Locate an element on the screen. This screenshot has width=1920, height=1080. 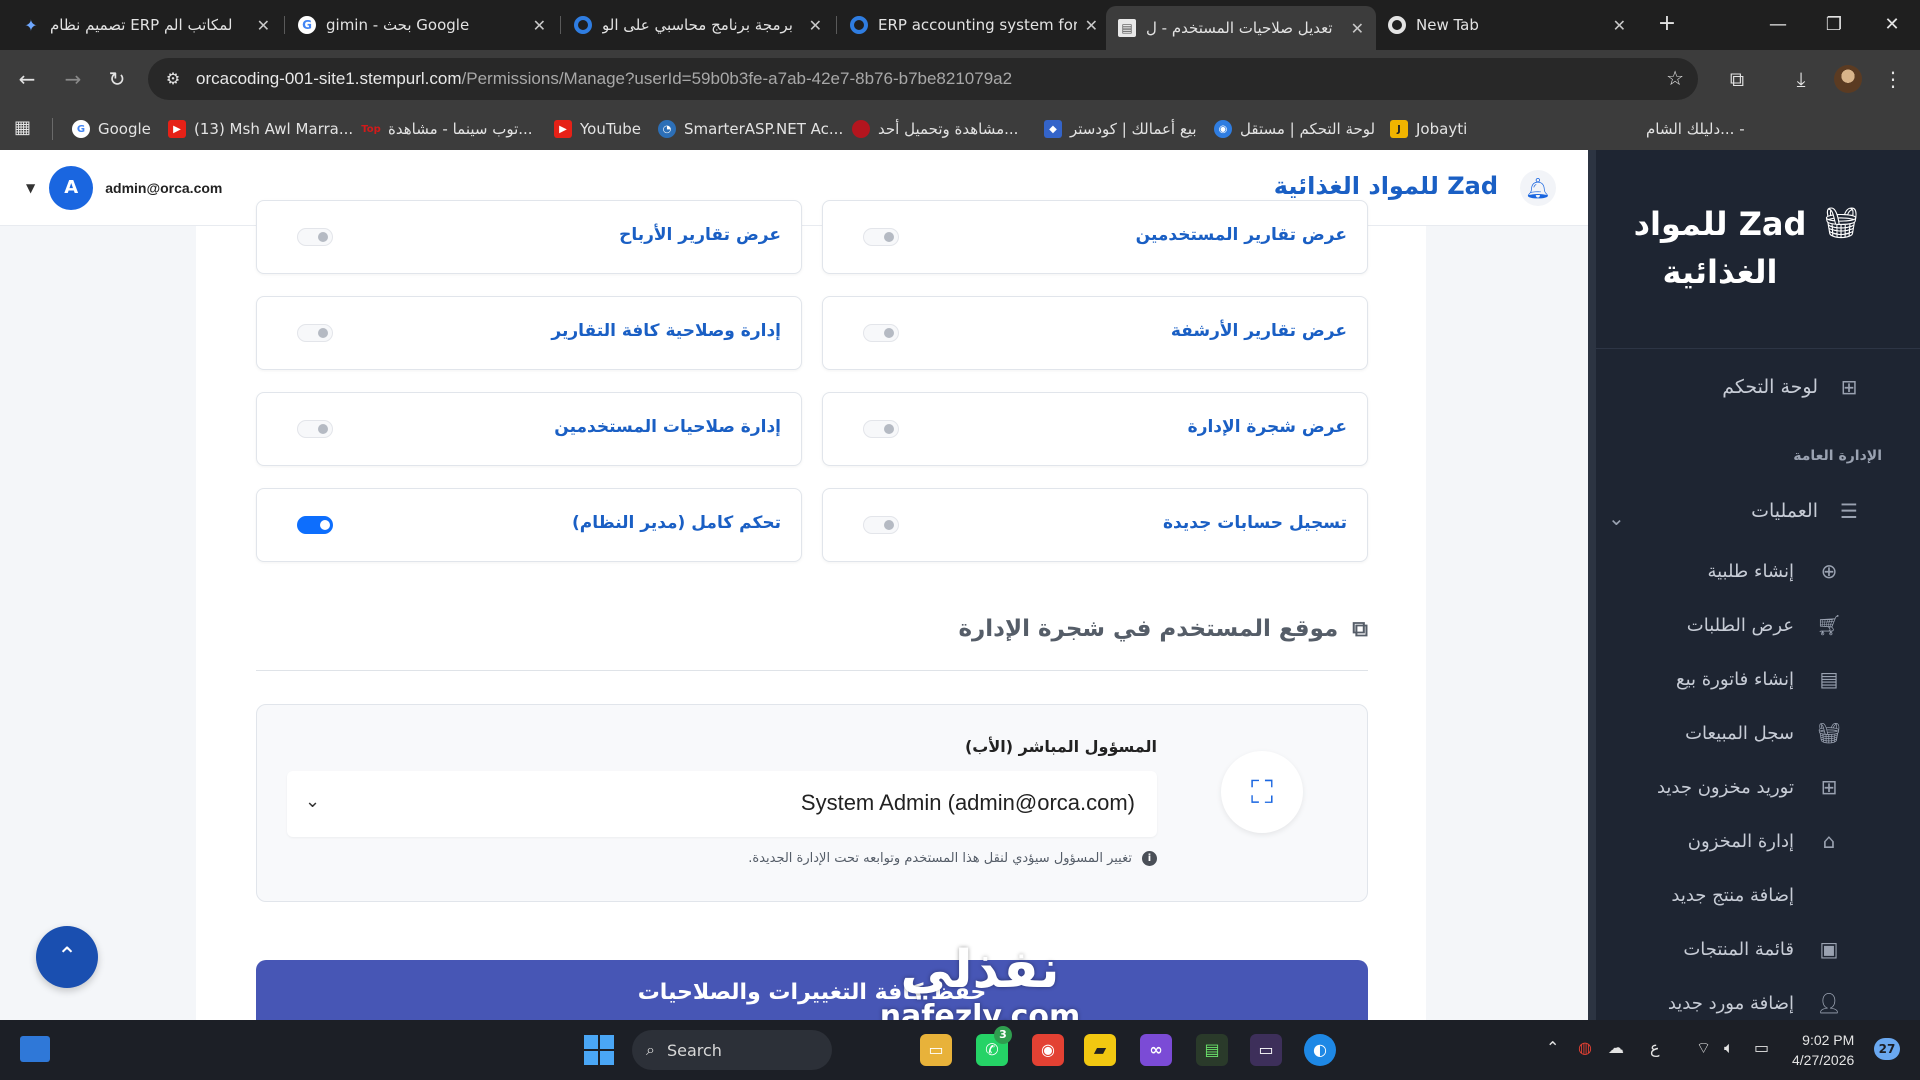
sidebar-item-label: إدارة المخزون is located at coordinates (1740, 841).